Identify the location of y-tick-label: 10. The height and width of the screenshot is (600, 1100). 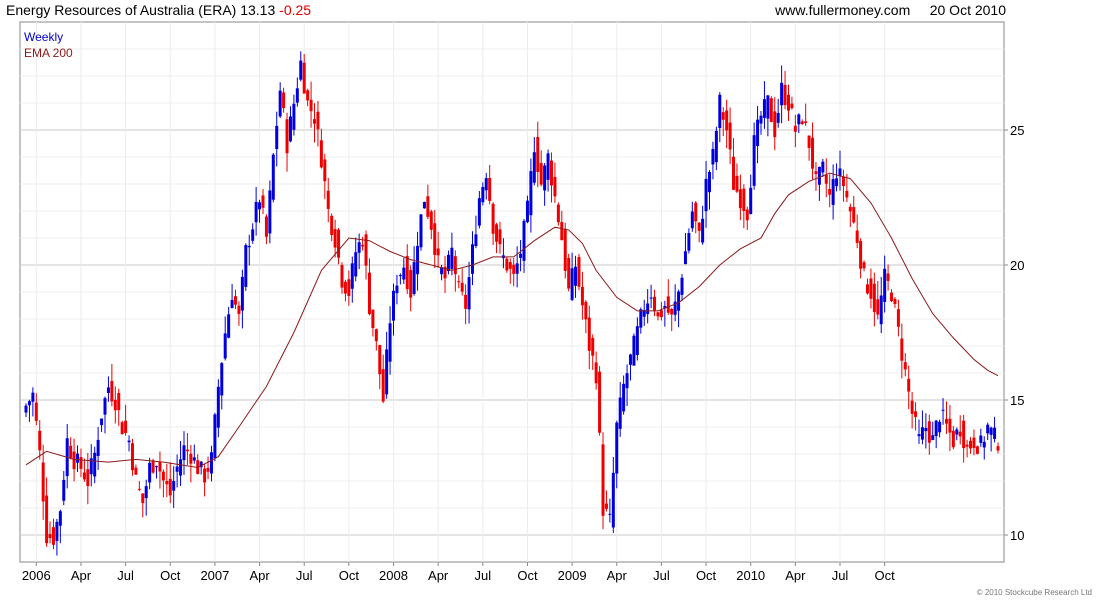
(1017, 535).